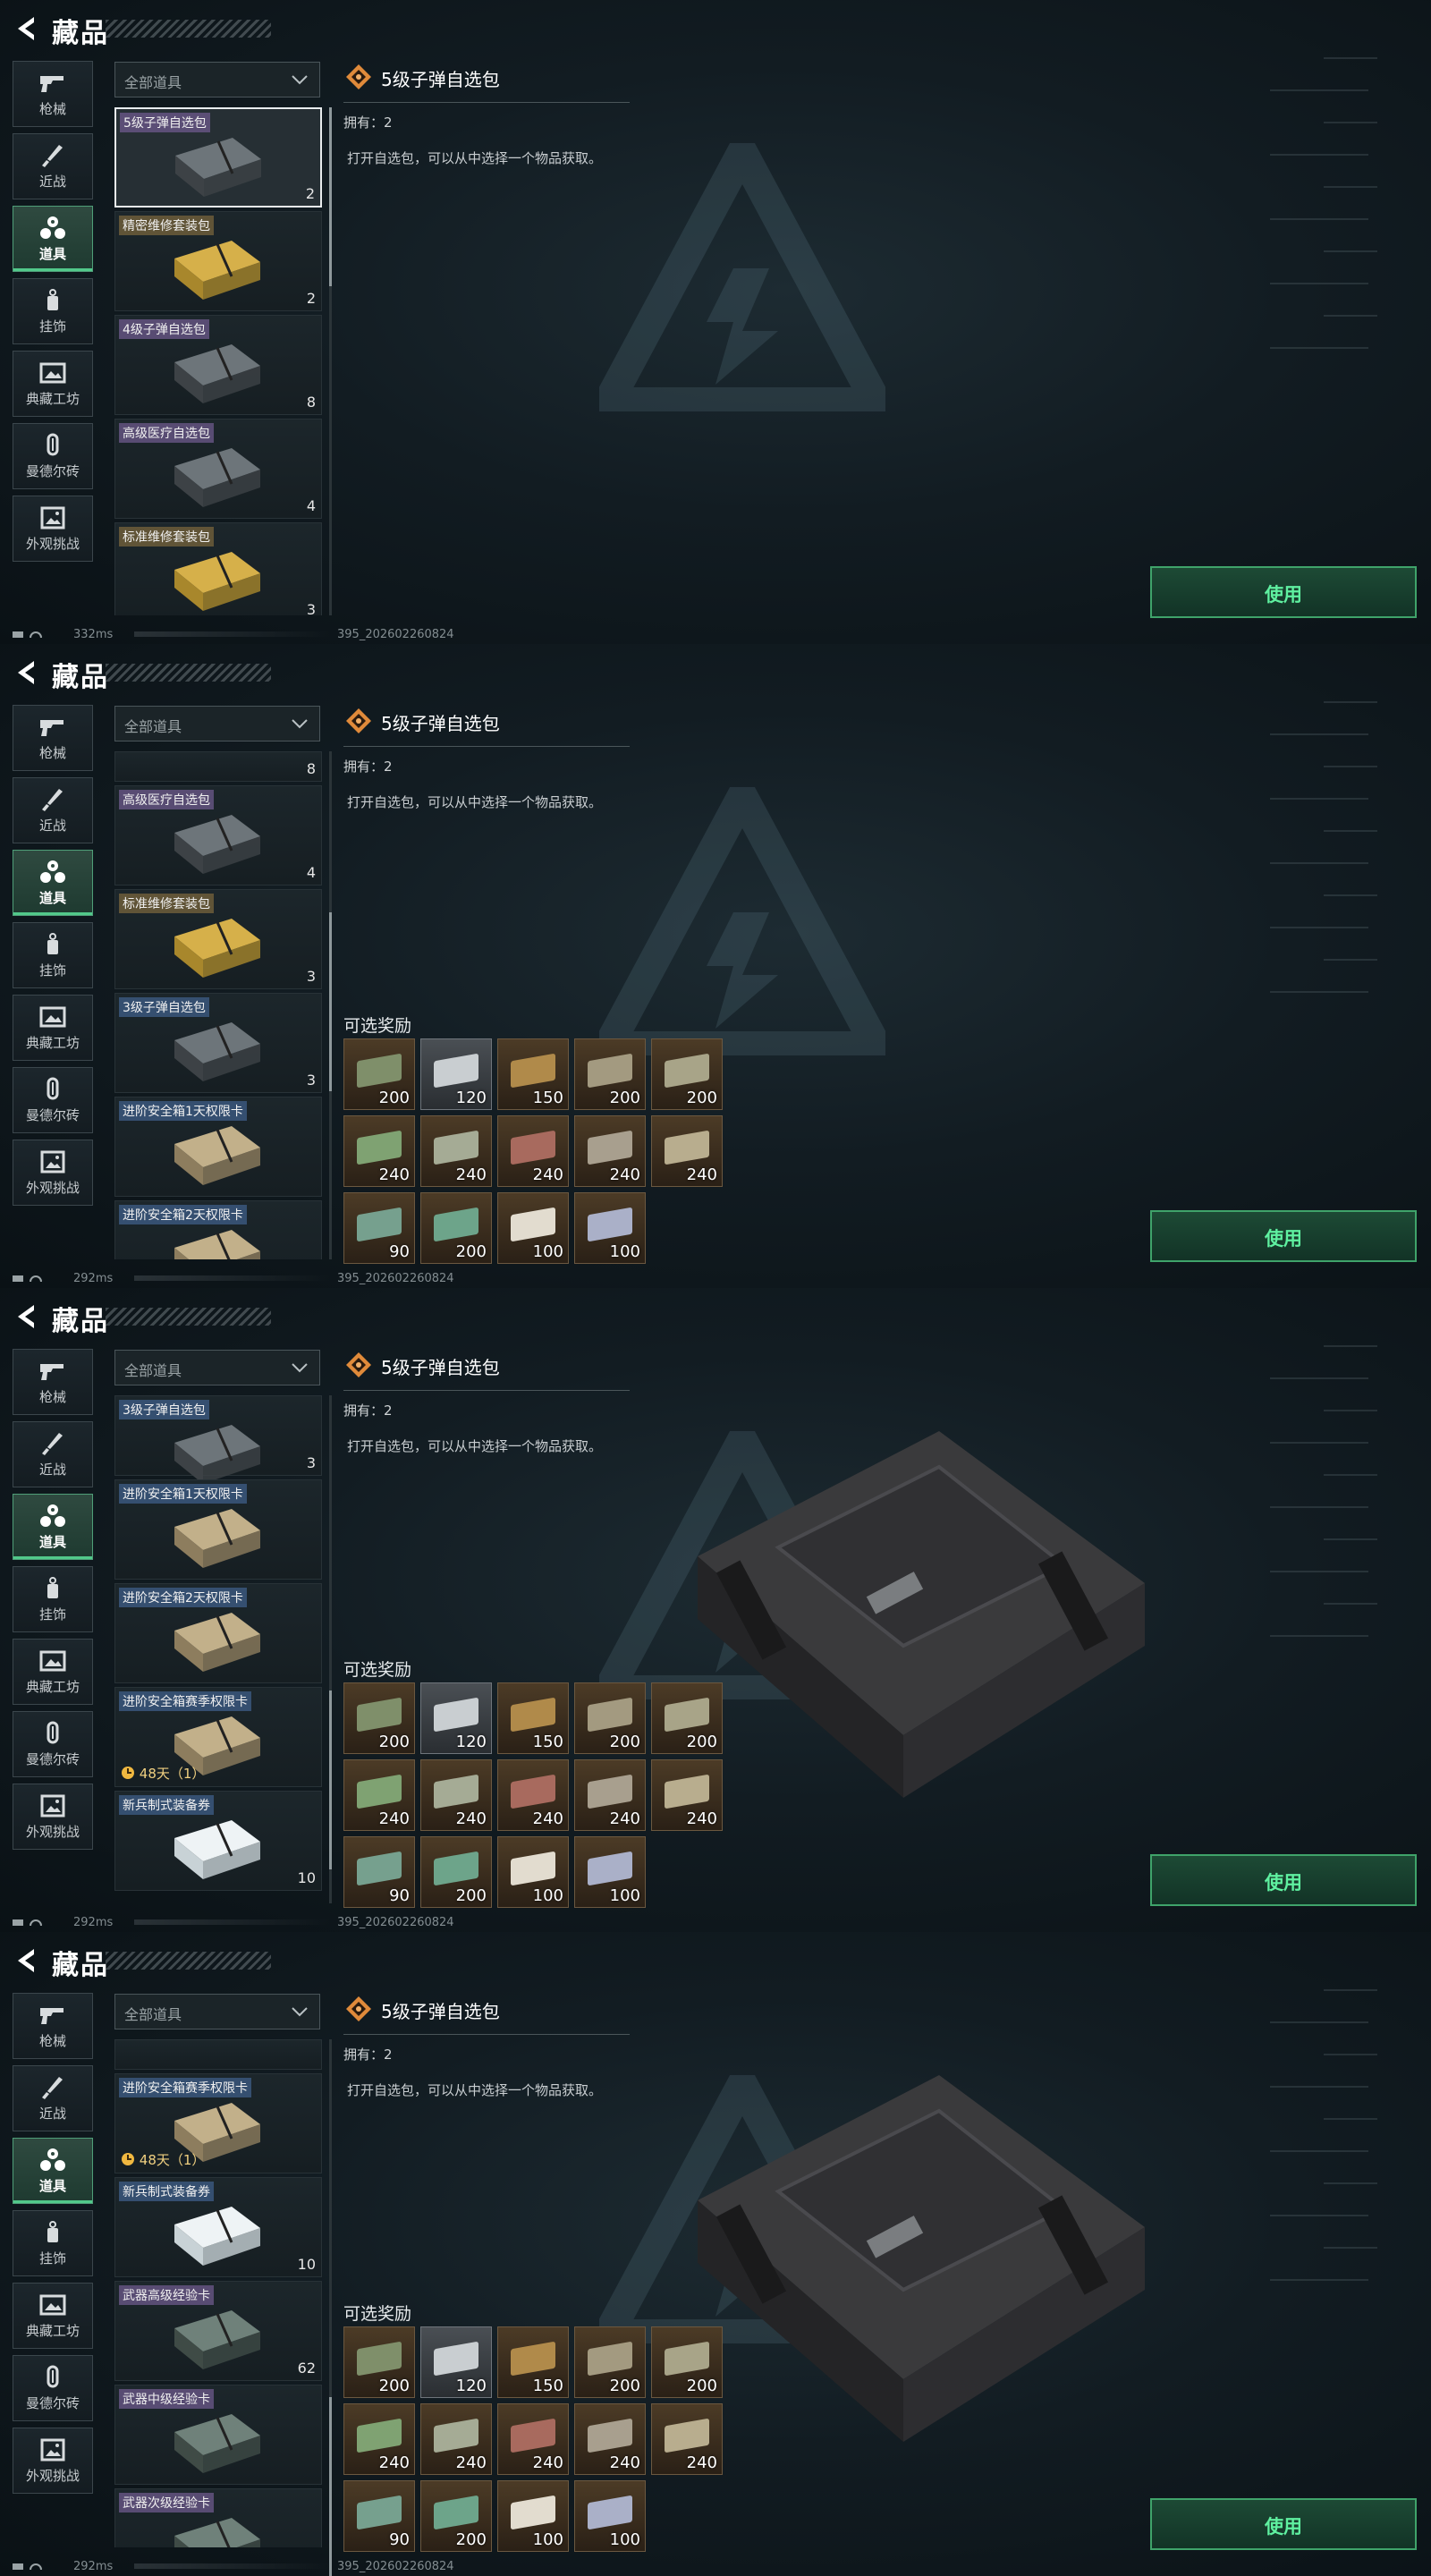  I want to click on item-card: 武器高级经验卡 62, so click(218, 2331).